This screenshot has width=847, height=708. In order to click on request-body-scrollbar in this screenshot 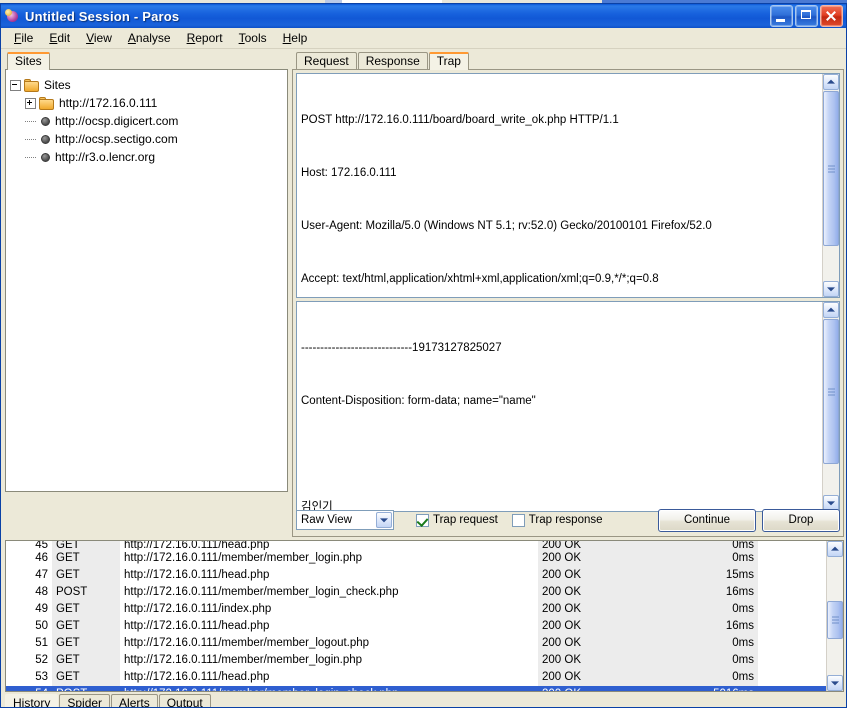, I will do `click(830, 406)`.